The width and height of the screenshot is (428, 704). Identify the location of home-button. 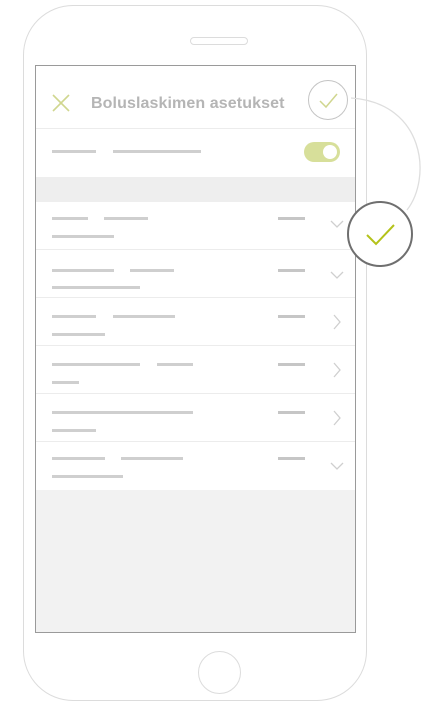
(219, 672).